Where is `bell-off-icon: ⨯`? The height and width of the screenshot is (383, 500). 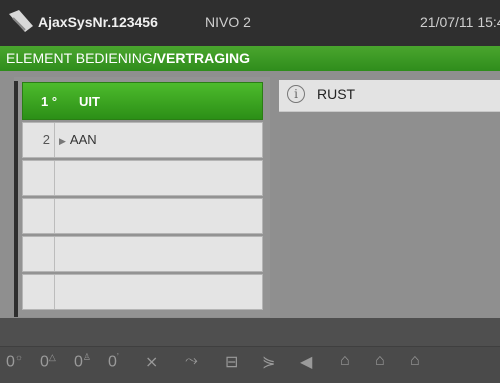 bell-off-icon: ⨯ is located at coordinates (151, 362).